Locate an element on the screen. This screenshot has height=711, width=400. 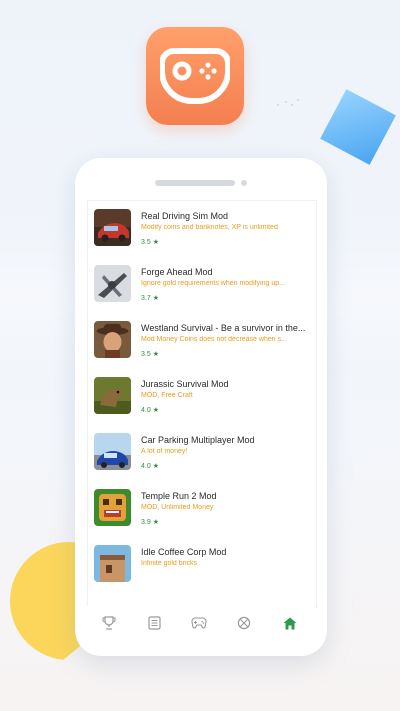
mod-description: MOD, Free Craft is located at coordinates (167, 395).